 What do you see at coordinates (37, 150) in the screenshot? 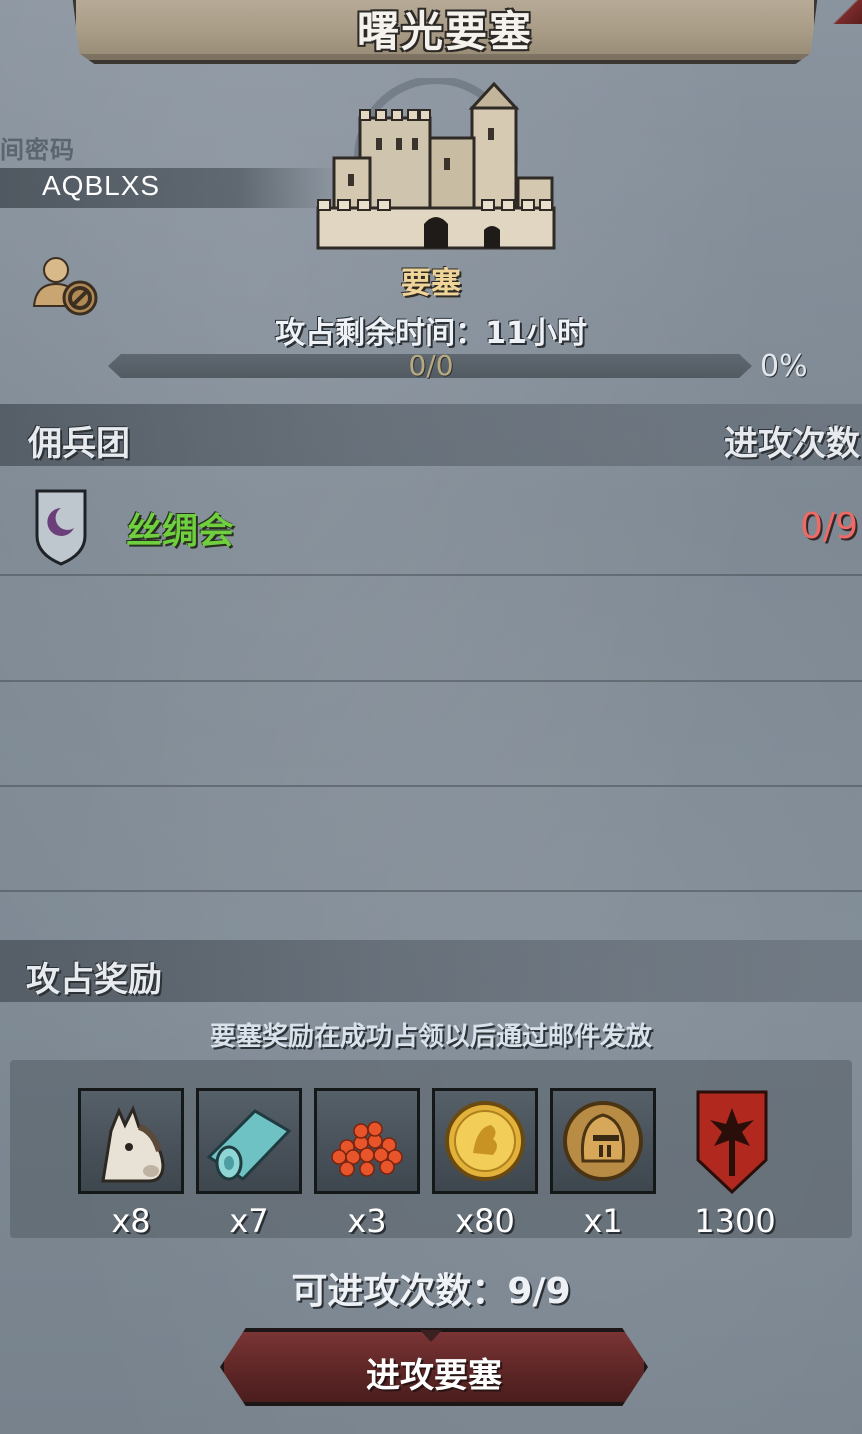
I see `room-code-label: 间密码` at bounding box center [37, 150].